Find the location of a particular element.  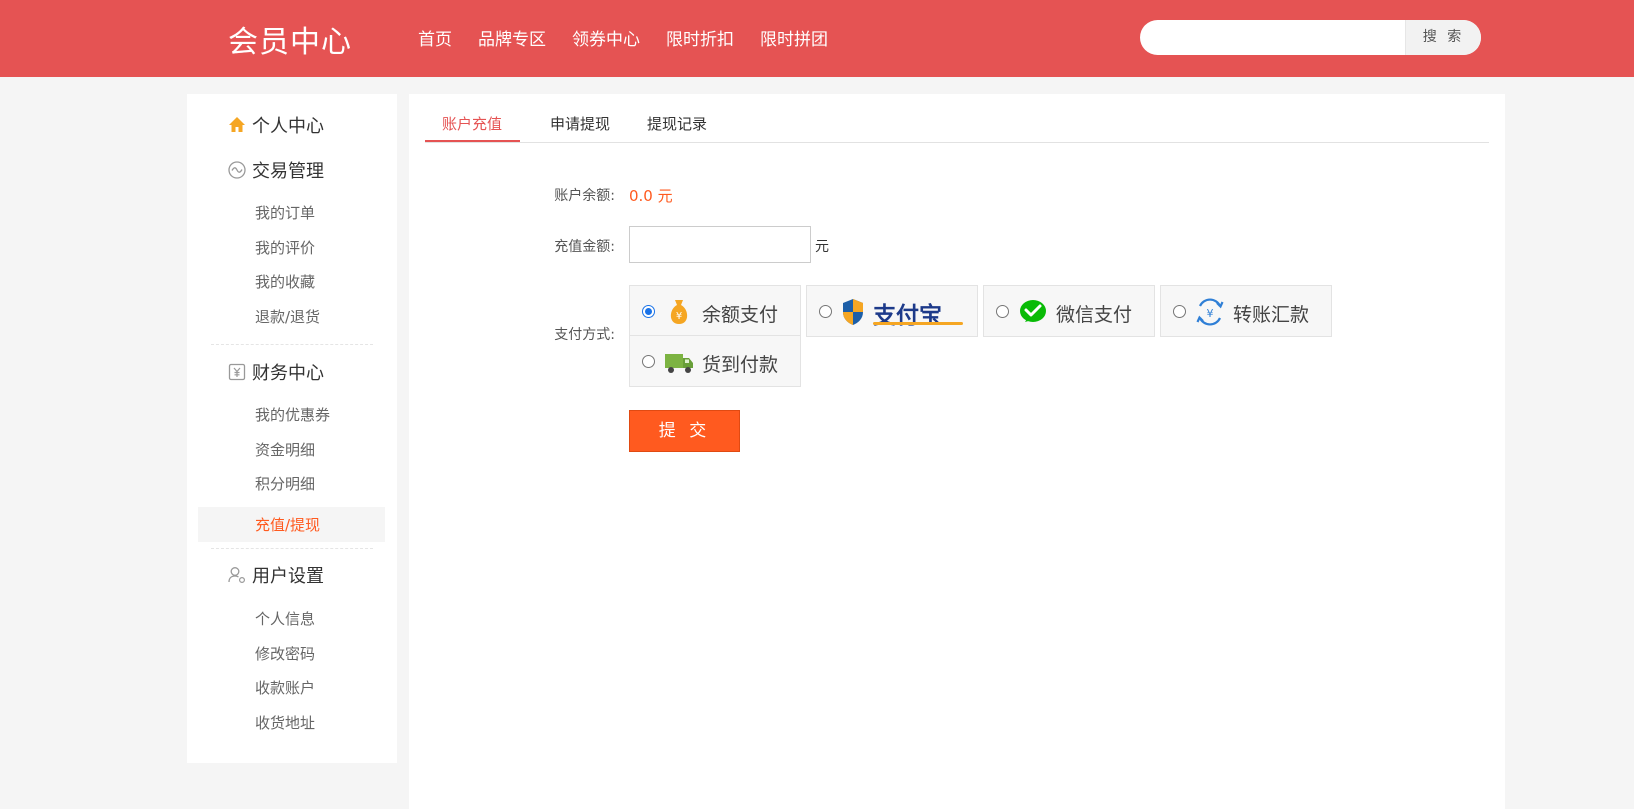

user-settings-icon is located at coordinates (237, 575).